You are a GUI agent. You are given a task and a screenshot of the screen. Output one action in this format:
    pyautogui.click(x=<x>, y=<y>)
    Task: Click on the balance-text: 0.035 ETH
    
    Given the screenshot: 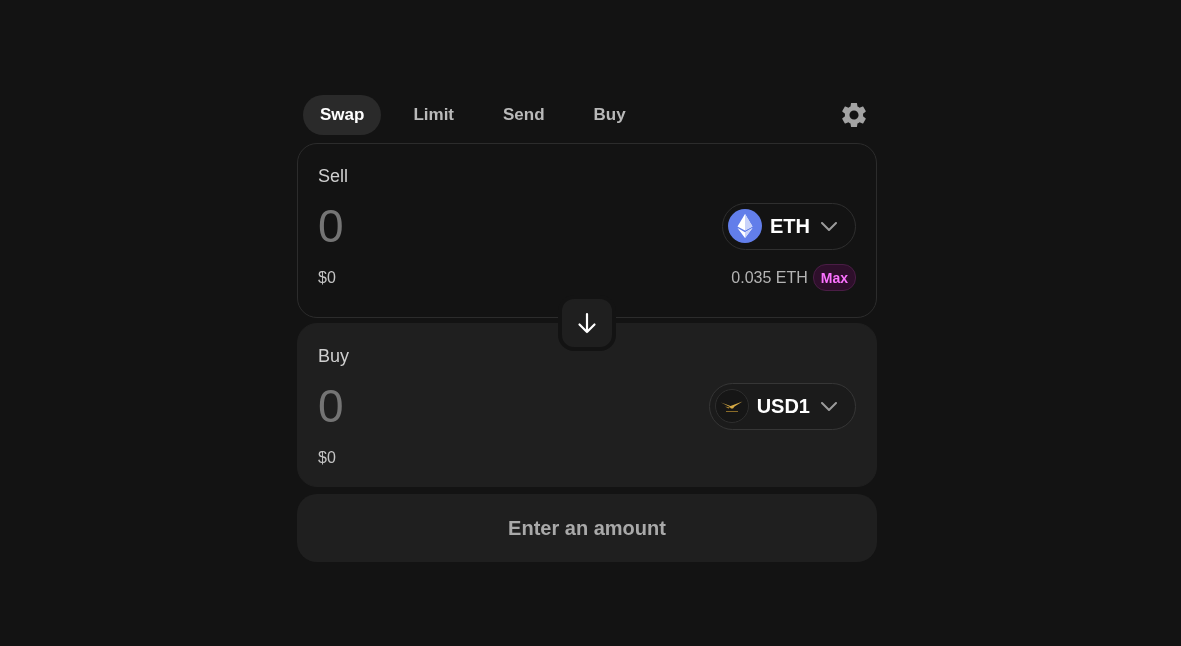 What is the action you would take?
    pyautogui.click(x=769, y=277)
    